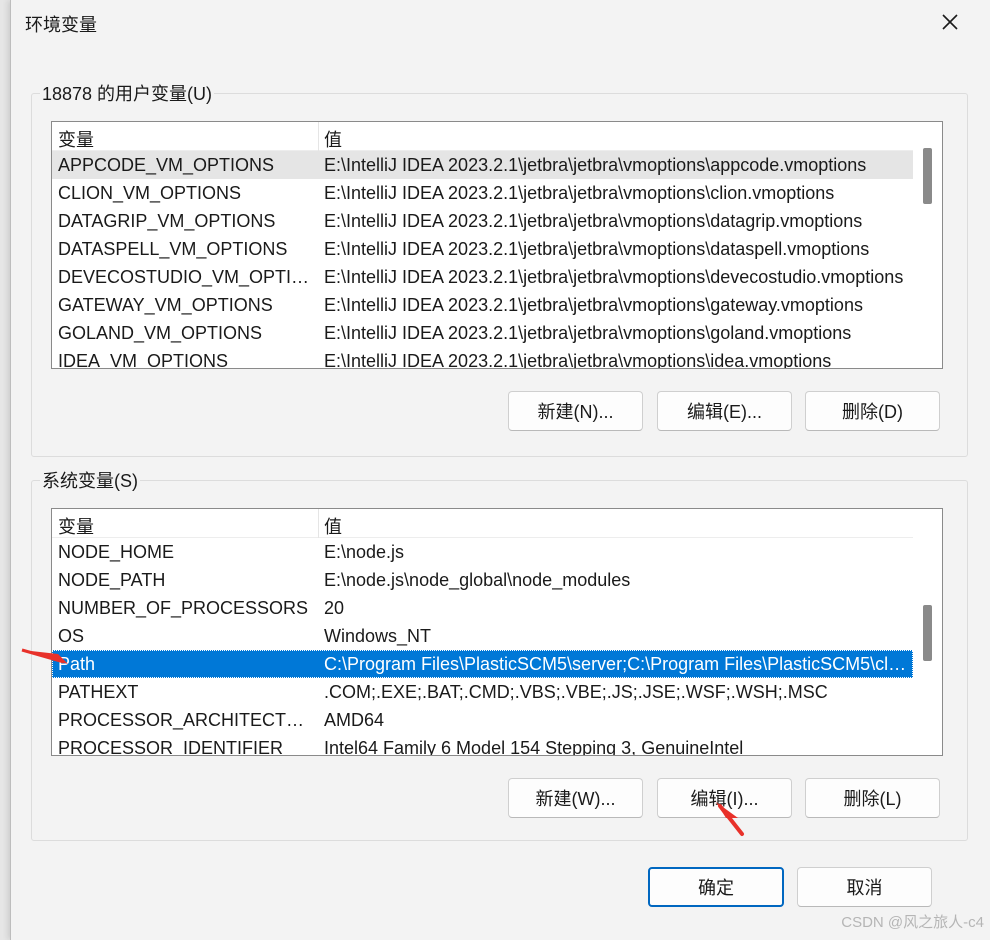 The width and height of the screenshot is (990, 940). Describe the element at coordinates (872, 798) in the screenshot. I see `system-delete-button: 删除(L)` at that location.